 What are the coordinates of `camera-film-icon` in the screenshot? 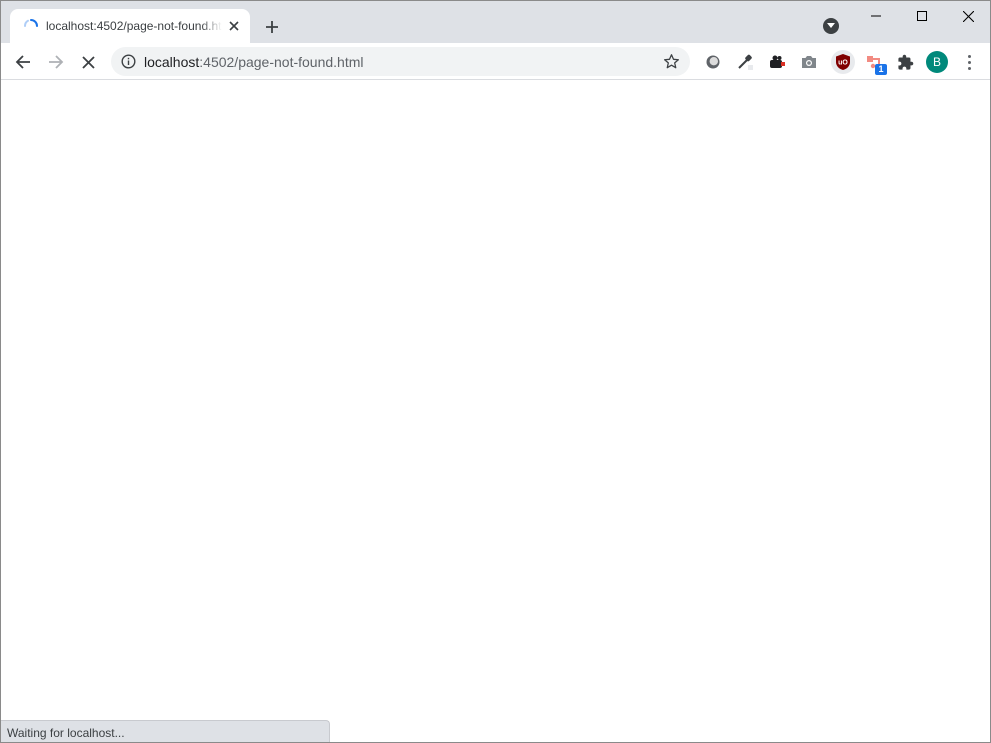 It's located at (777, 62).